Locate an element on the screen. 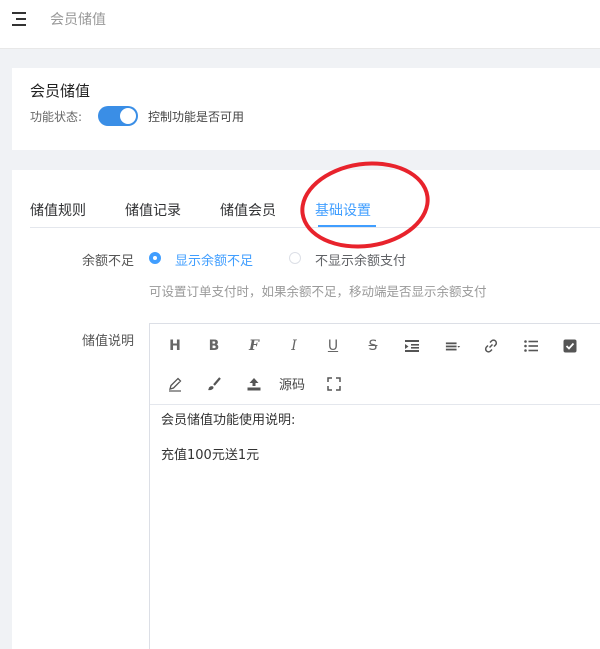  radio-show-balance is located at coordinates (155, 258).